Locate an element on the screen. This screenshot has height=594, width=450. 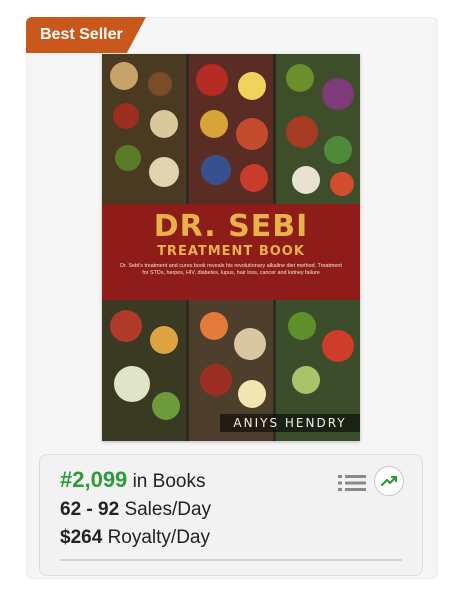
cover-subtitle-title: TREATMENT BOOK is located at coordinates (231, 251).